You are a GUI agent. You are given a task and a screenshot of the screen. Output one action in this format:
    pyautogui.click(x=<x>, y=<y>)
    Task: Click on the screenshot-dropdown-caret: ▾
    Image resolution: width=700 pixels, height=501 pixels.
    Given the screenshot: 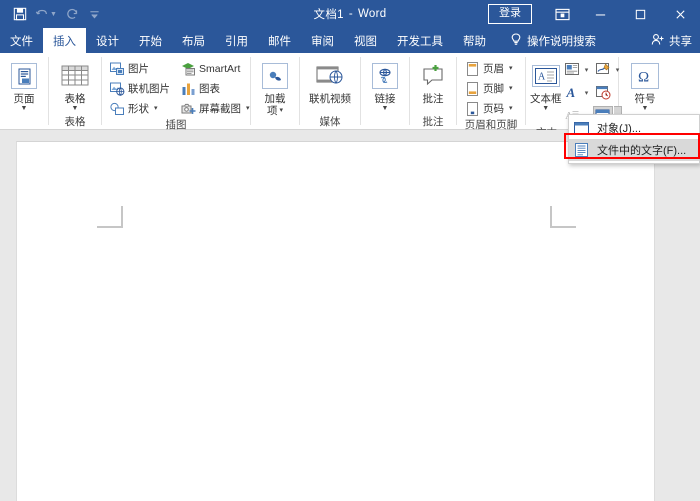 What is the action you would take?
    pyautogui.click(x=248, y=109)
    